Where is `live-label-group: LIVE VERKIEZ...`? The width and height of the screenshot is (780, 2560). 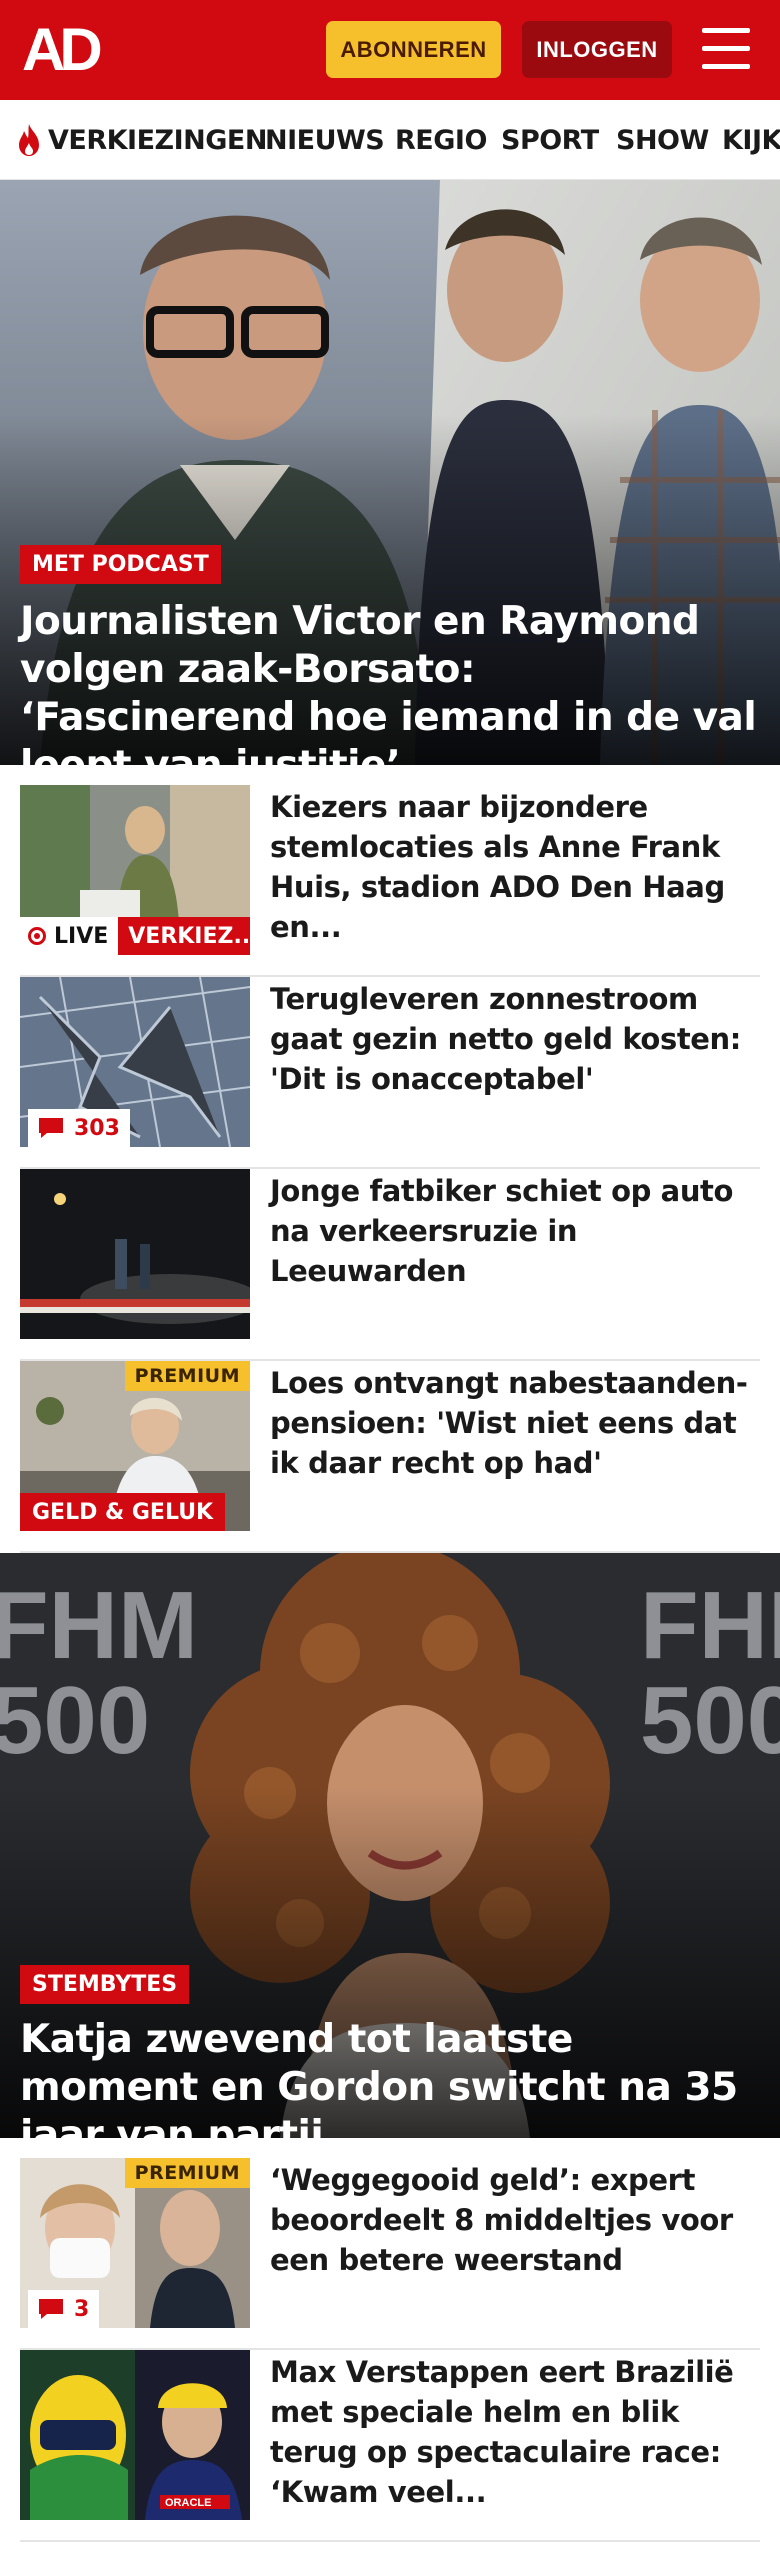 live-label-group: LIVE VERKIEZ... is located at coordinates (135, 936).